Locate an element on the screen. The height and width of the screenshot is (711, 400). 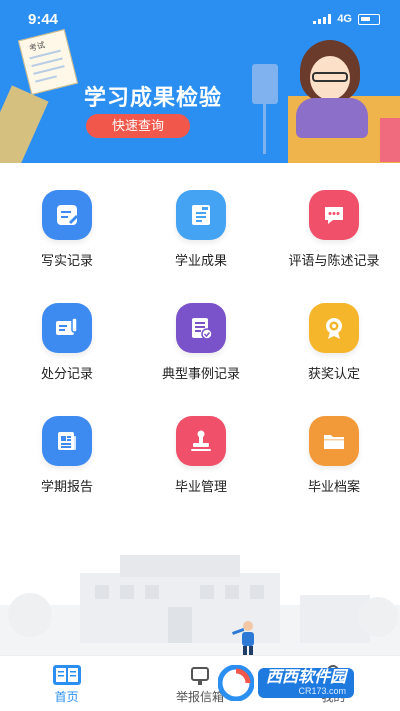
grid-item-label: 学业成果 is located at coordinates (200, 260).